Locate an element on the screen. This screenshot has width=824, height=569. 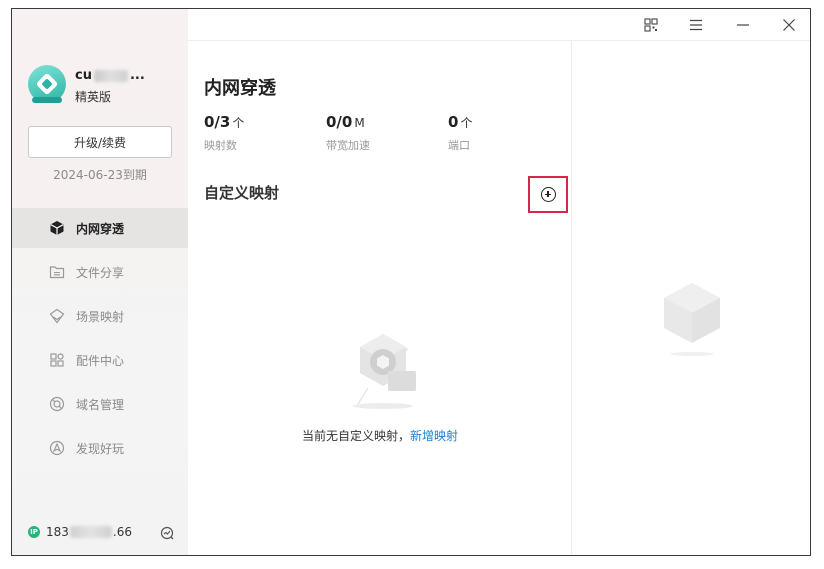
stat-bandwidth: 0/0 M 带宽加速 is located at coordinates (348, 133).